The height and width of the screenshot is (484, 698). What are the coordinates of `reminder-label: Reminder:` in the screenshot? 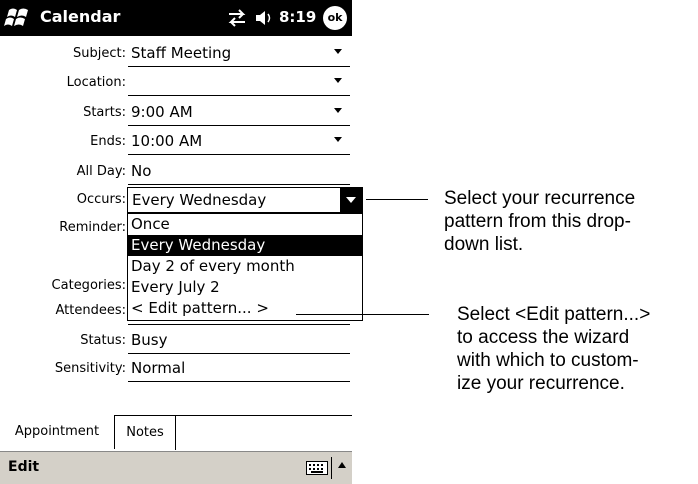 It's located at (92, 227).